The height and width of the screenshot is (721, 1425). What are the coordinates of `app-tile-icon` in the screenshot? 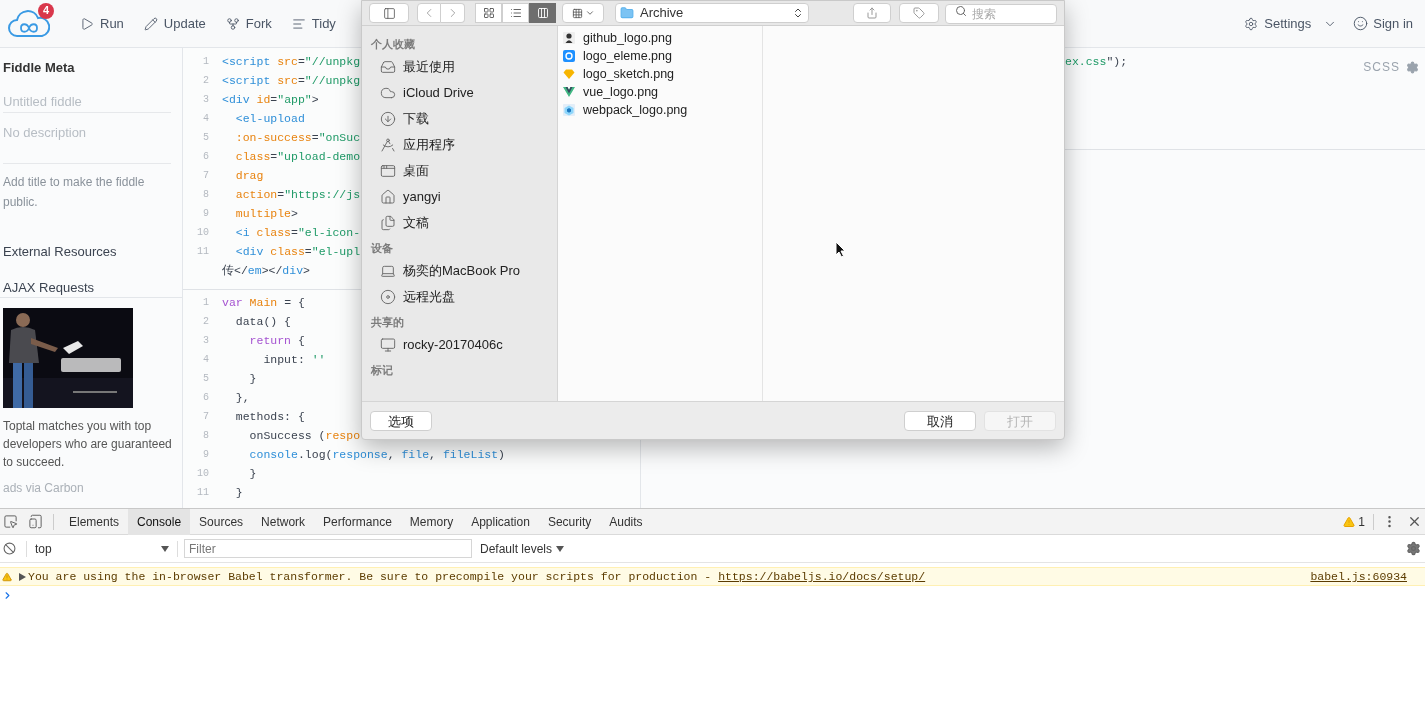 It's located at (569, 56).